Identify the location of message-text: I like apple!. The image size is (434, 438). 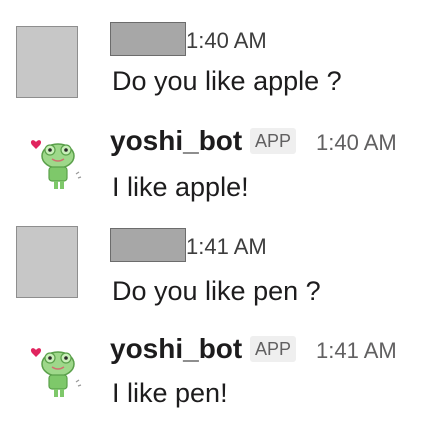
(180, 187).